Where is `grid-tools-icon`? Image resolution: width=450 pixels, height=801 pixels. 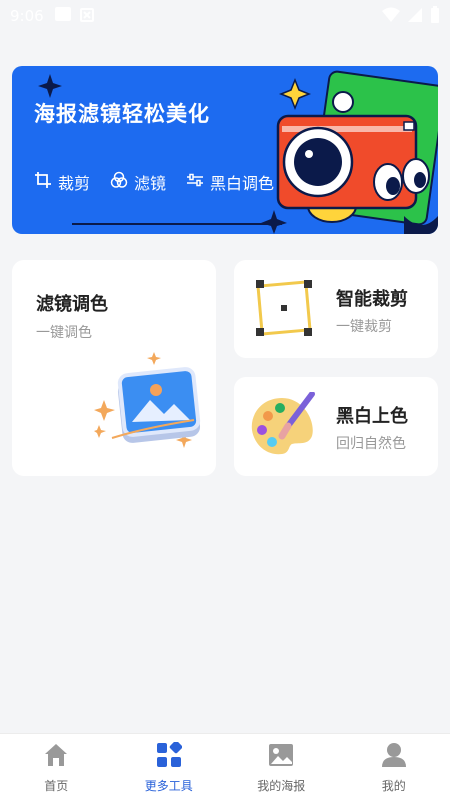 grid-tools-icon is located at coordinates (169, 755).